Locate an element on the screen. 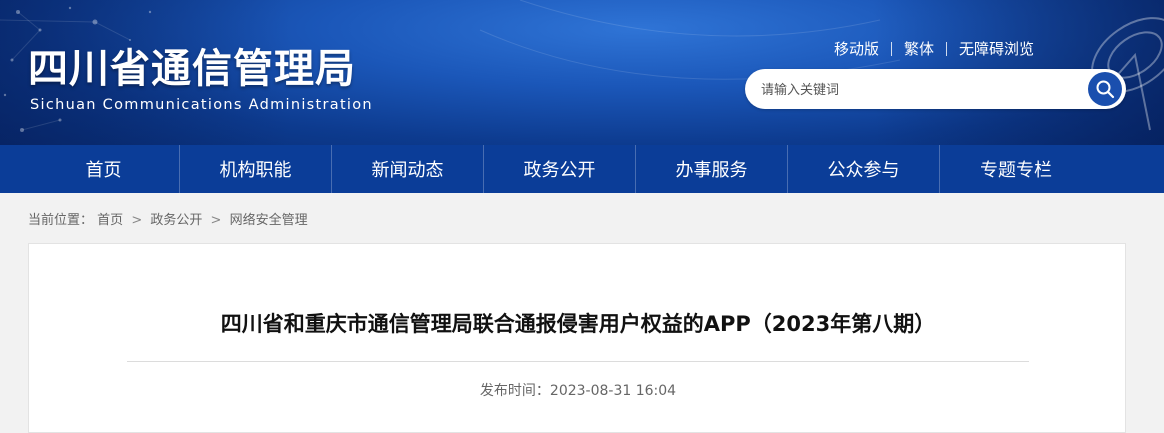 The image size is (1164, 433). nav-item-news: 新闻动态 is located at coordinates (408, 169).